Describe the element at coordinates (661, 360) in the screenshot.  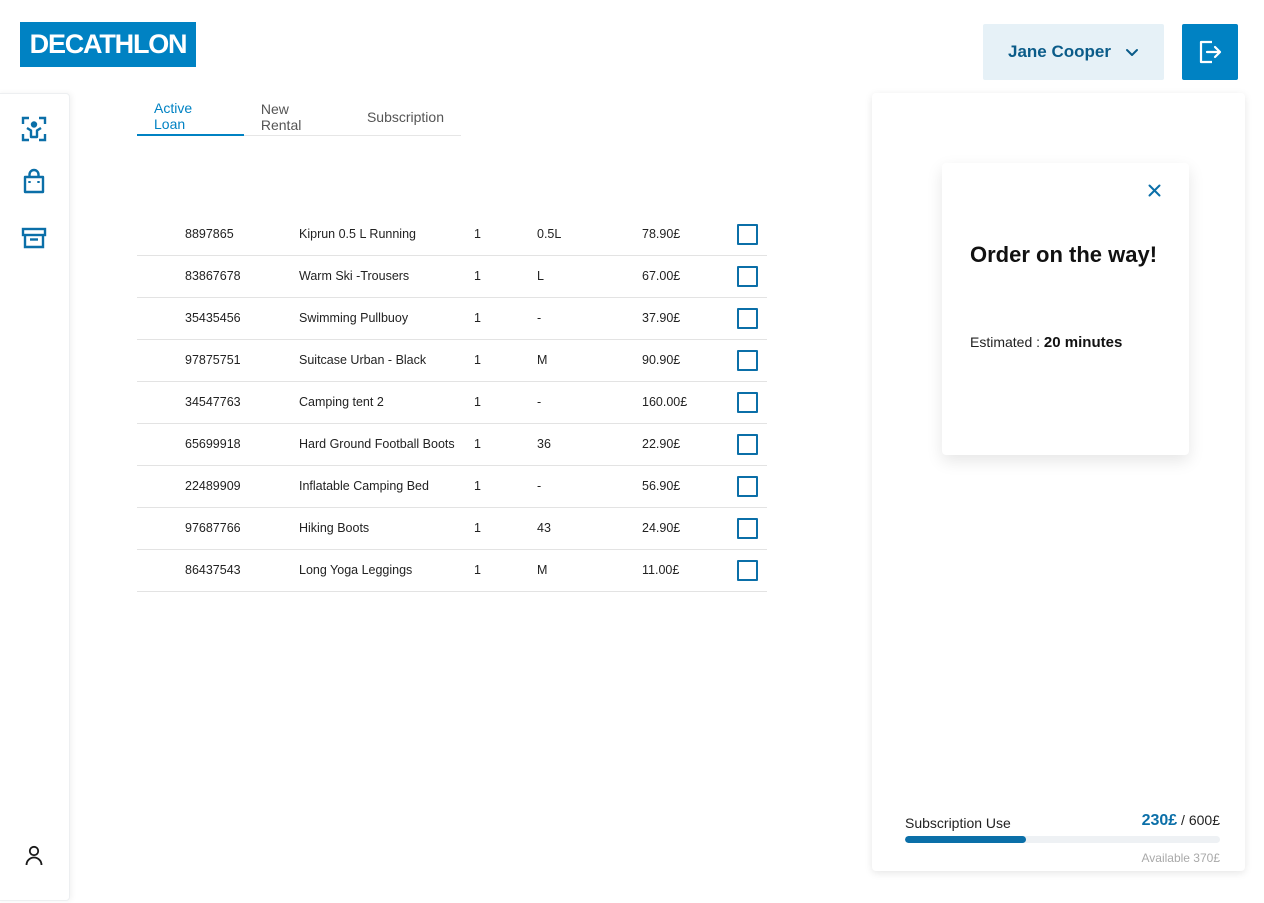
I see `item-price: 90.90£` at that location.